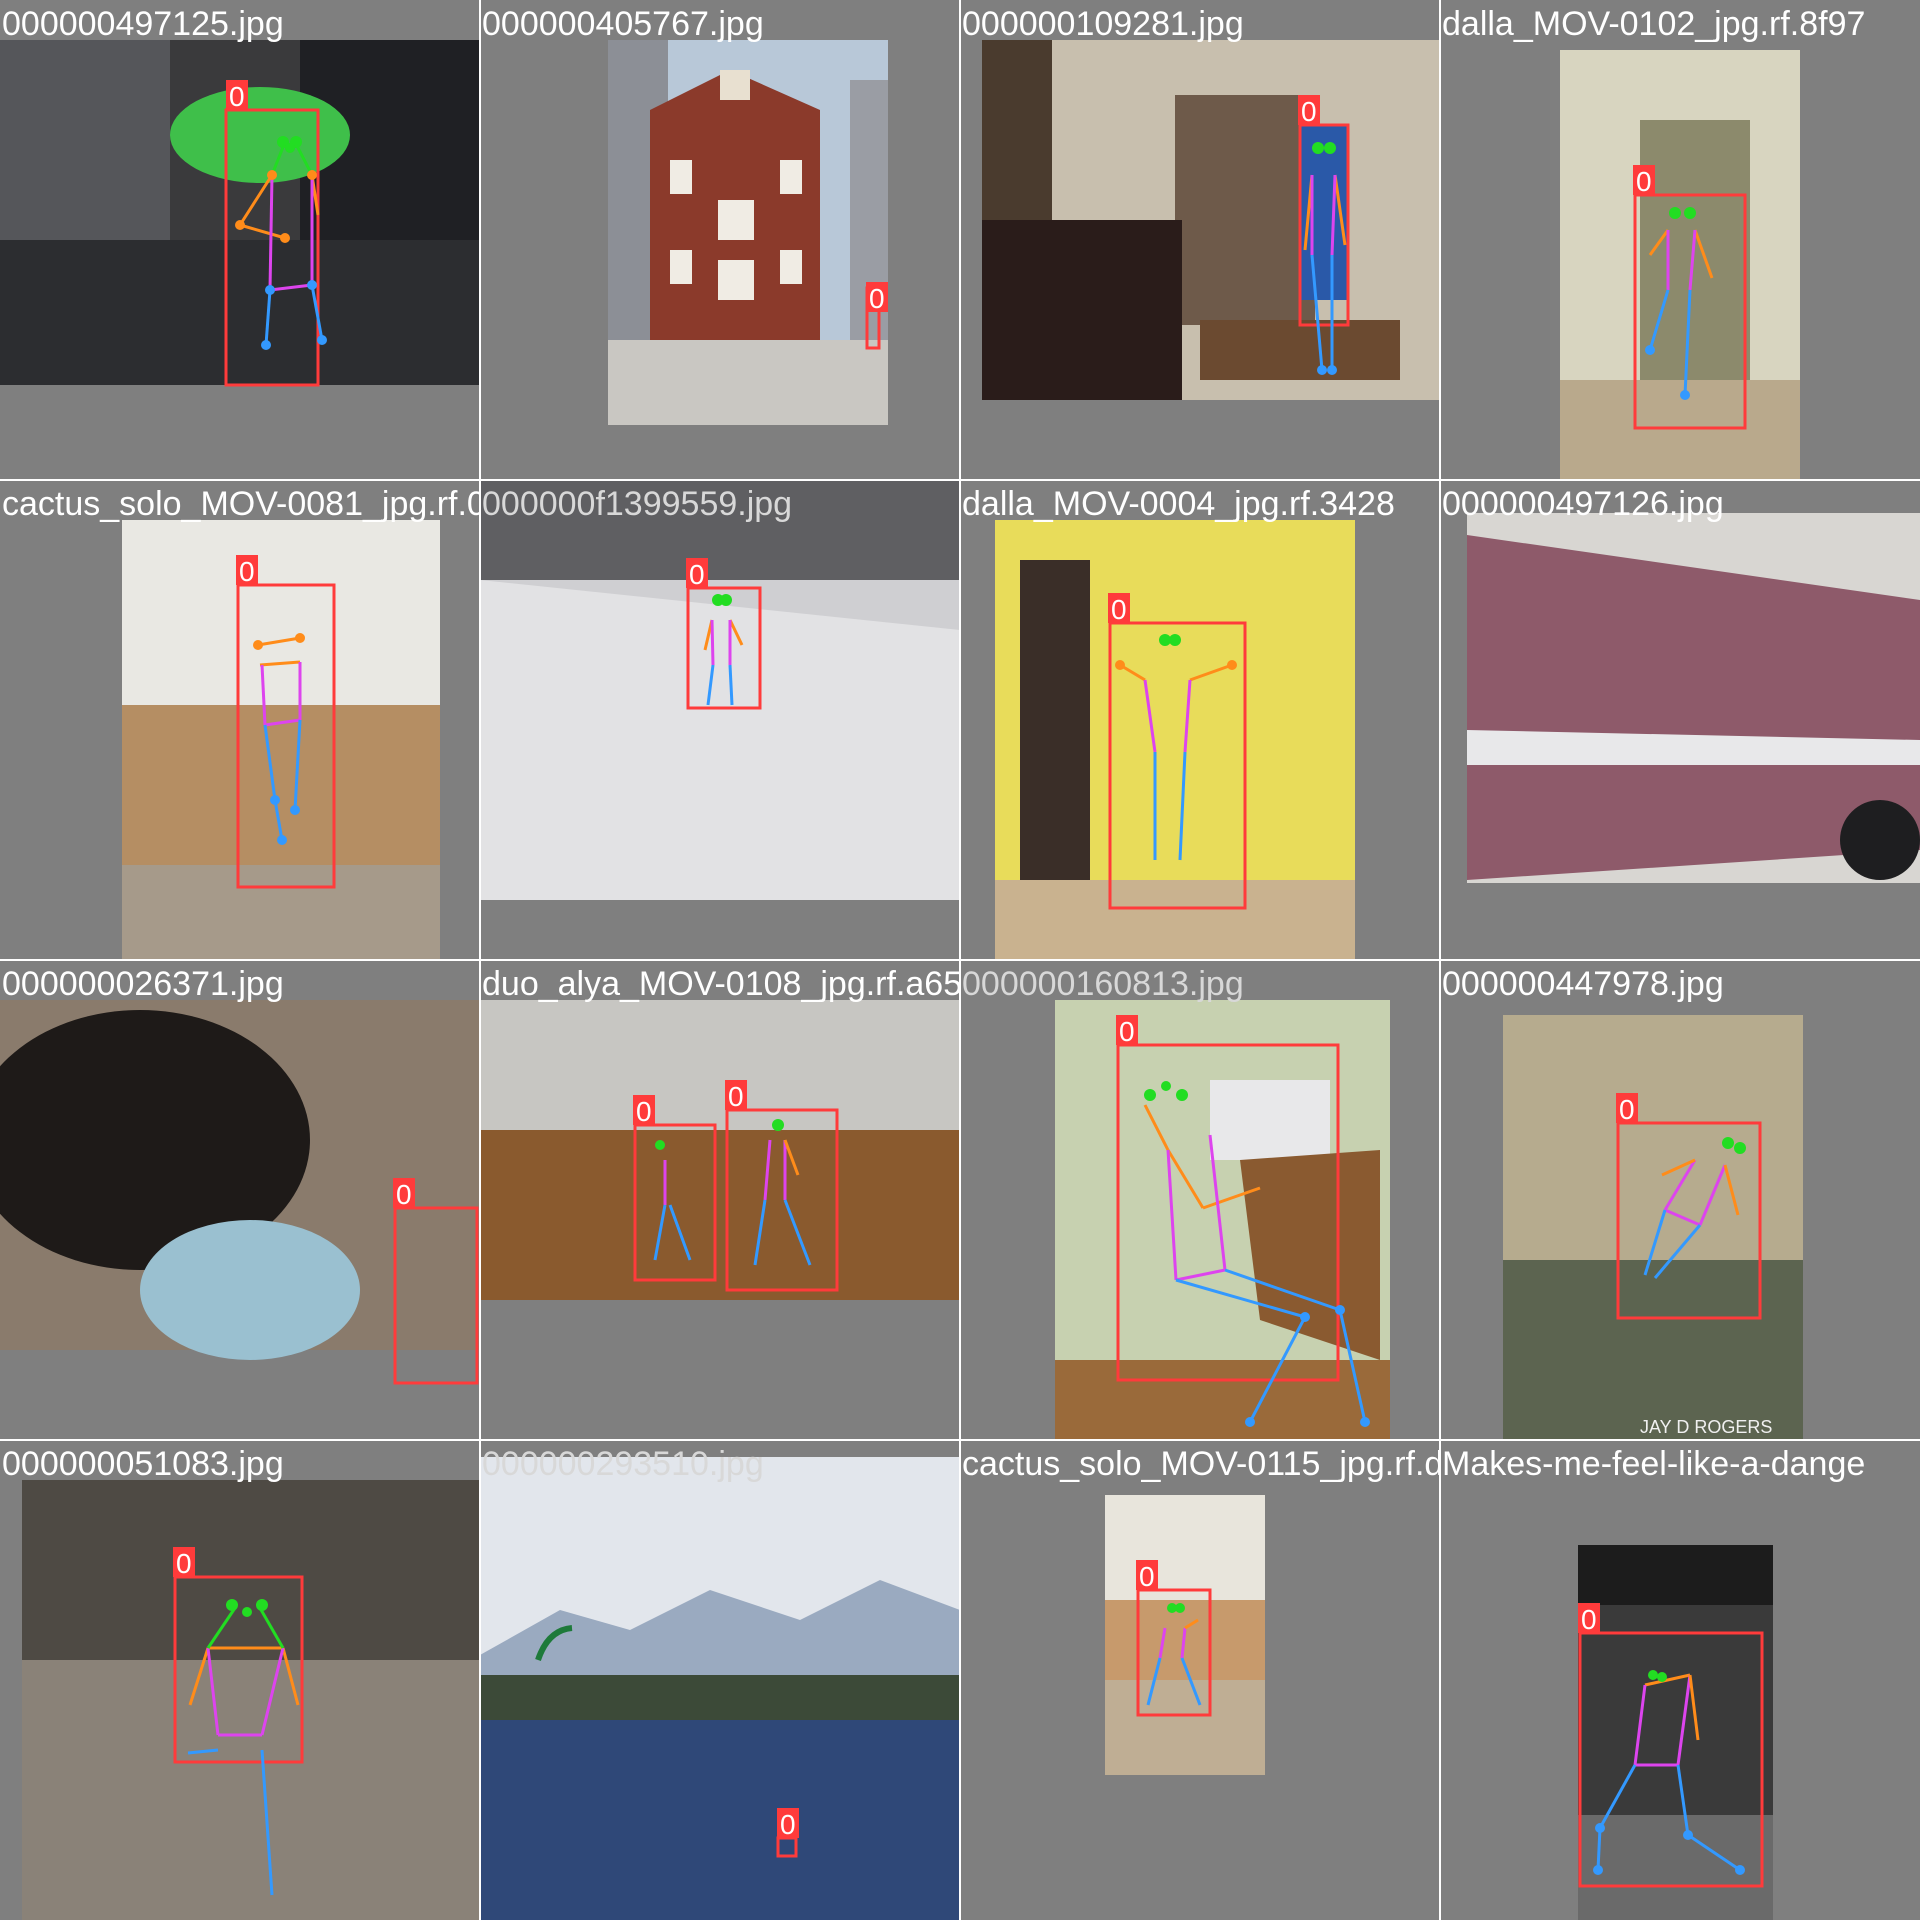 The image size is (1920, 1920). Describe the element at coordinates (1103, 24) in the screenshot. I see `tile-filename: 000000109281.jpg` at that location.